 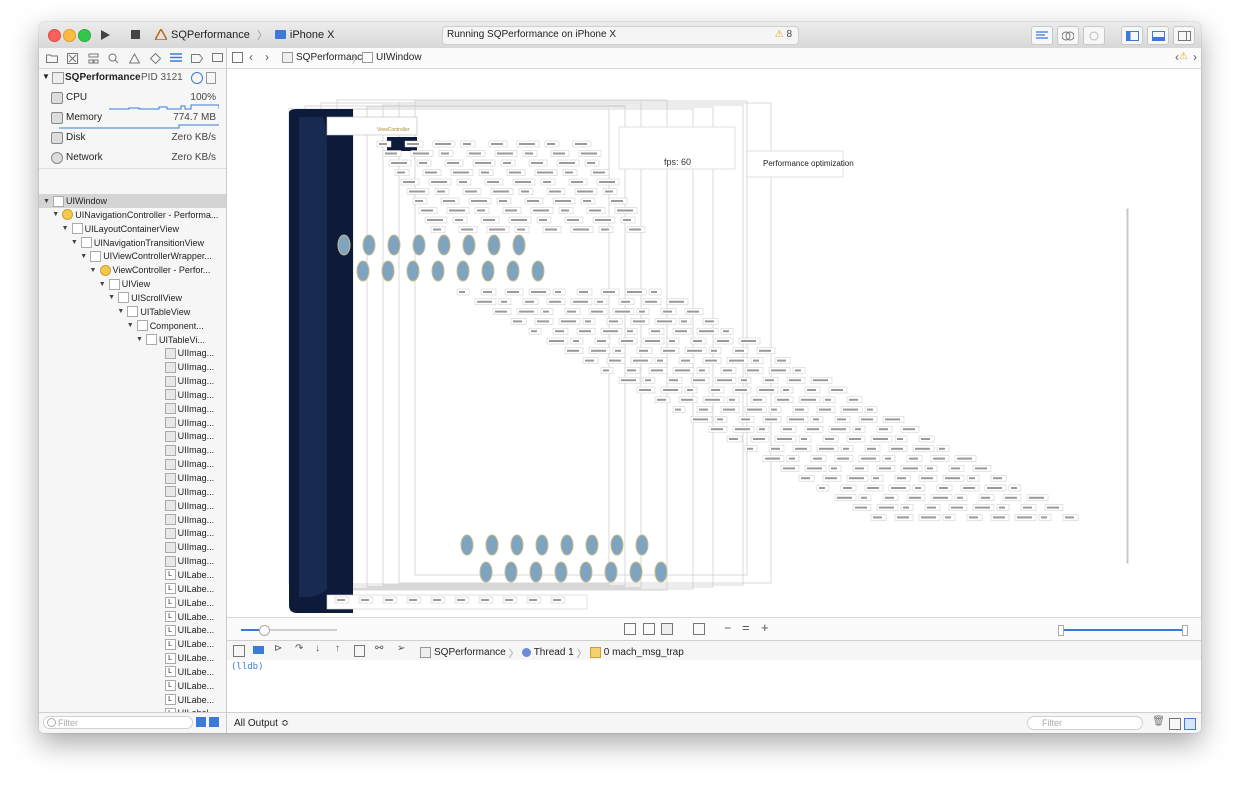 I want to click on show-only-icon, so click(x=201, y=722).